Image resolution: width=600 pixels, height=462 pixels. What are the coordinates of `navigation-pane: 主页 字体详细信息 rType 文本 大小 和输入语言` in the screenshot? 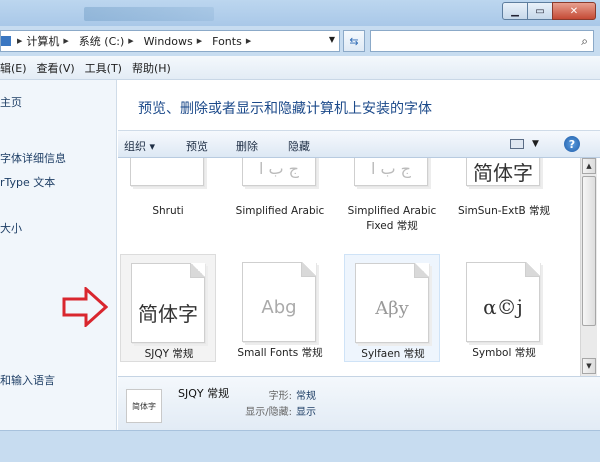 It's located at (58, 255).